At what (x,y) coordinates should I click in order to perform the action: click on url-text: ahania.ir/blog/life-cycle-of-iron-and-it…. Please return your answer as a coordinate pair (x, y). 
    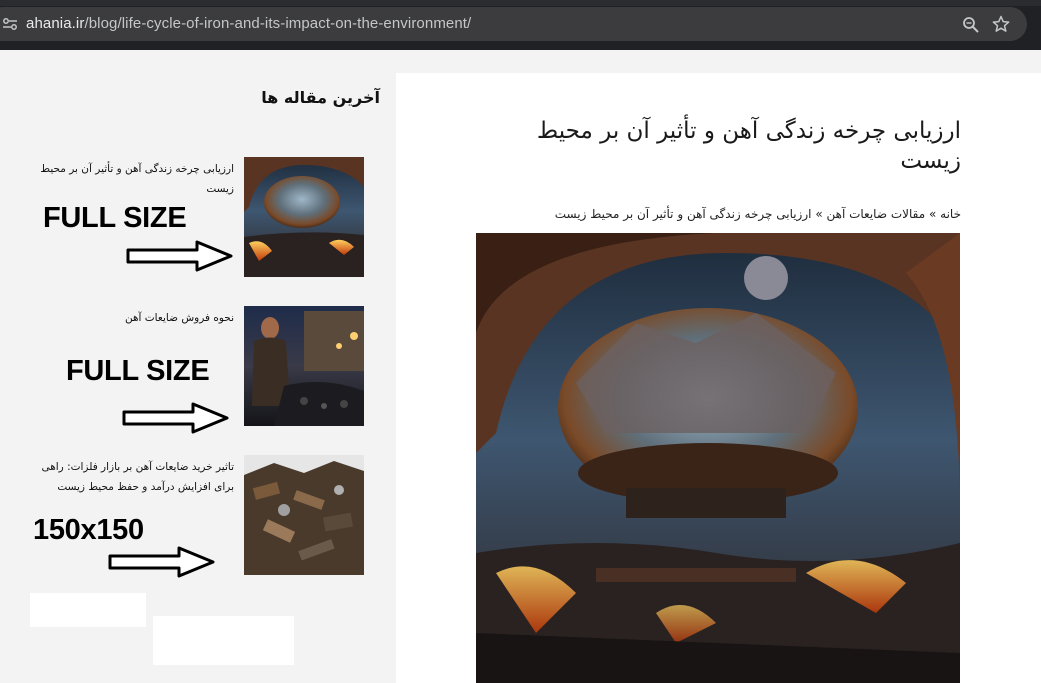
    Looking at the image, I should click on (248, 23).